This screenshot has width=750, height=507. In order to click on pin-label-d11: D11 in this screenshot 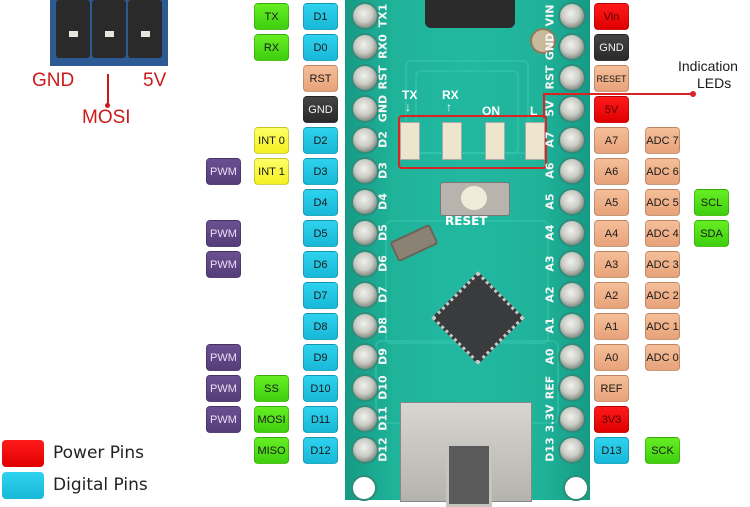, I will do `click(320, 419)`.